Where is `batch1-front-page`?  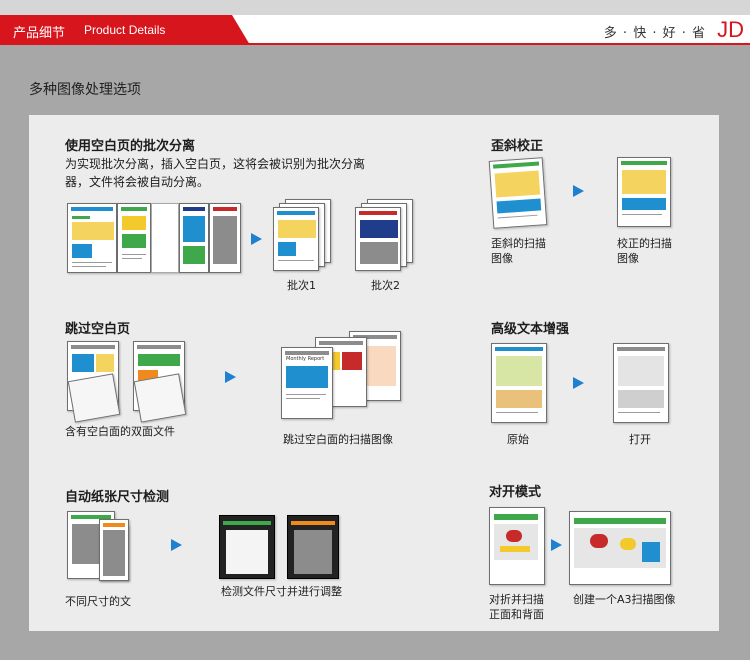 batch1-front-page is located at coordinates (296, 239).